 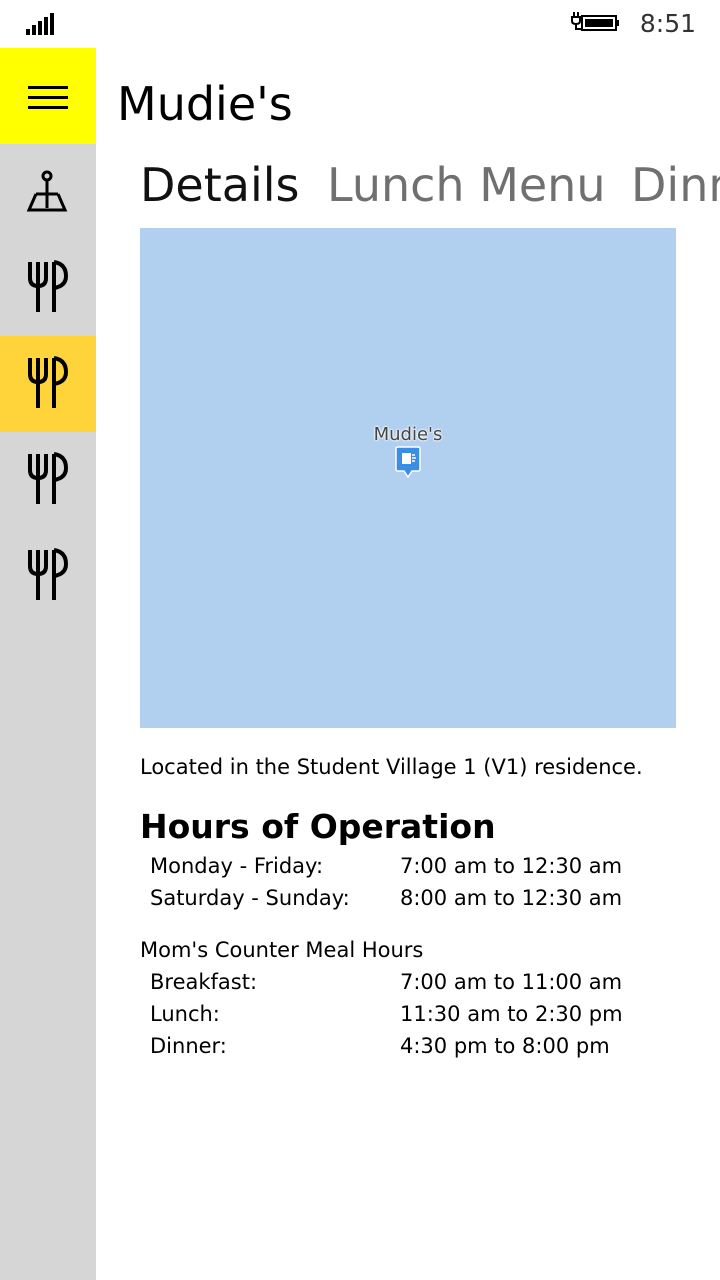 What do you see at coordinates (667, 23) in the screenshot?
I see `status-time: 8:51` at bounding box center [667, 23].